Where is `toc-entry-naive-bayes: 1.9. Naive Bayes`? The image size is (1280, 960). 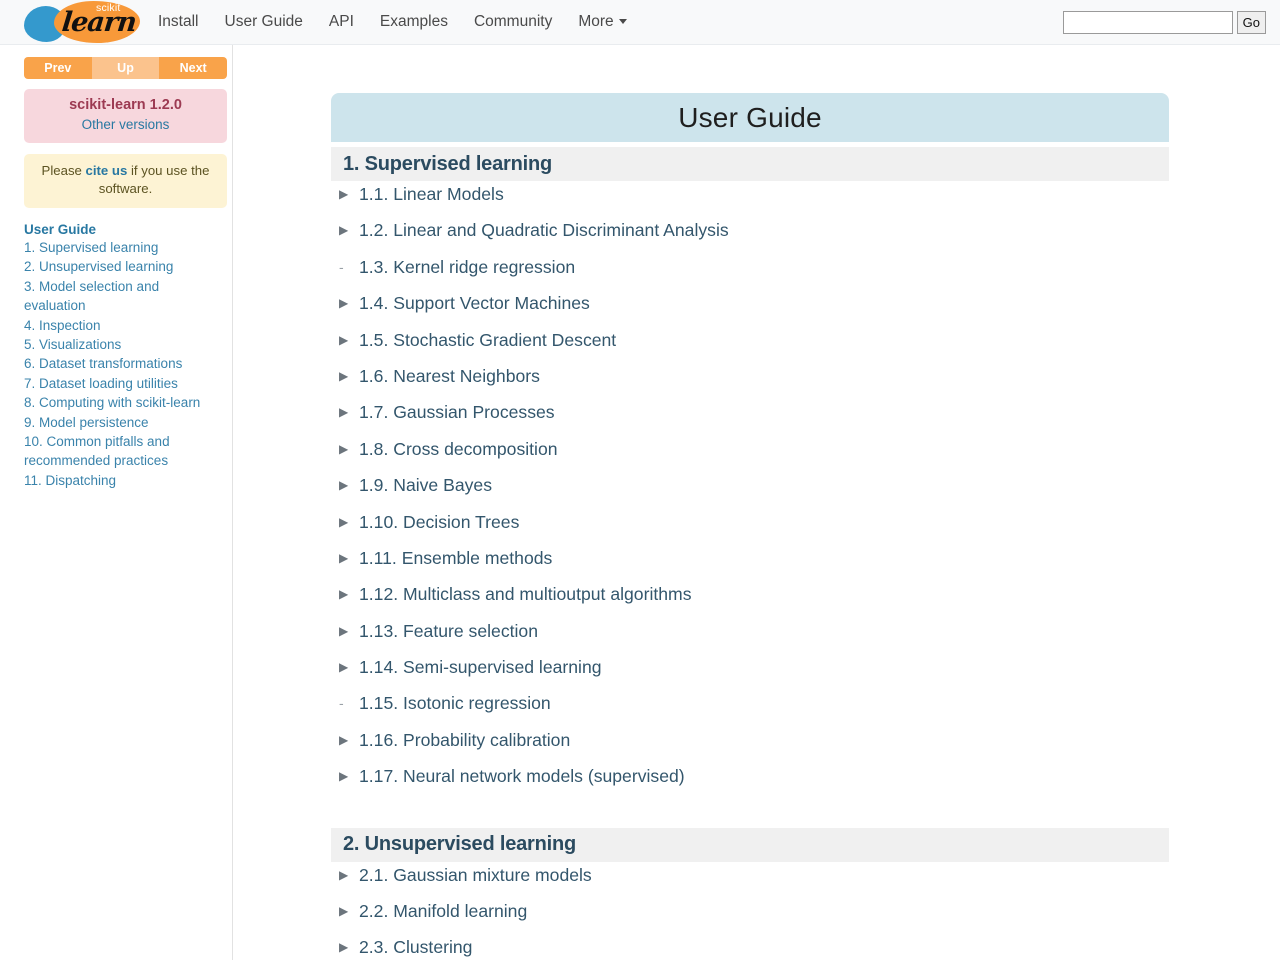 toc-entry-naive-bayes: 1.9. Naive Bayes is located at coordinates (425, 485).